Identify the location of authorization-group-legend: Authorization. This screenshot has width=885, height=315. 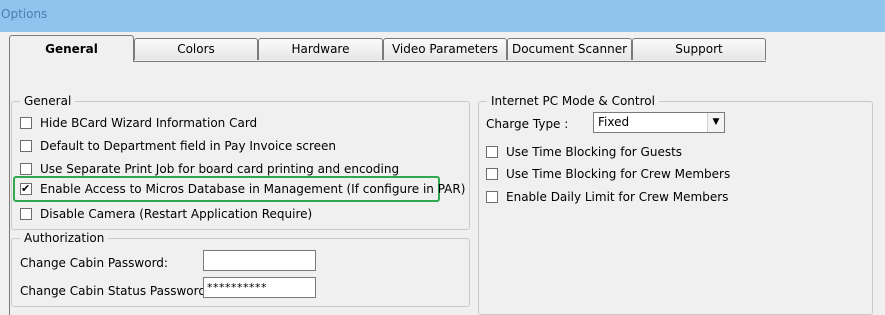
(64, 238).